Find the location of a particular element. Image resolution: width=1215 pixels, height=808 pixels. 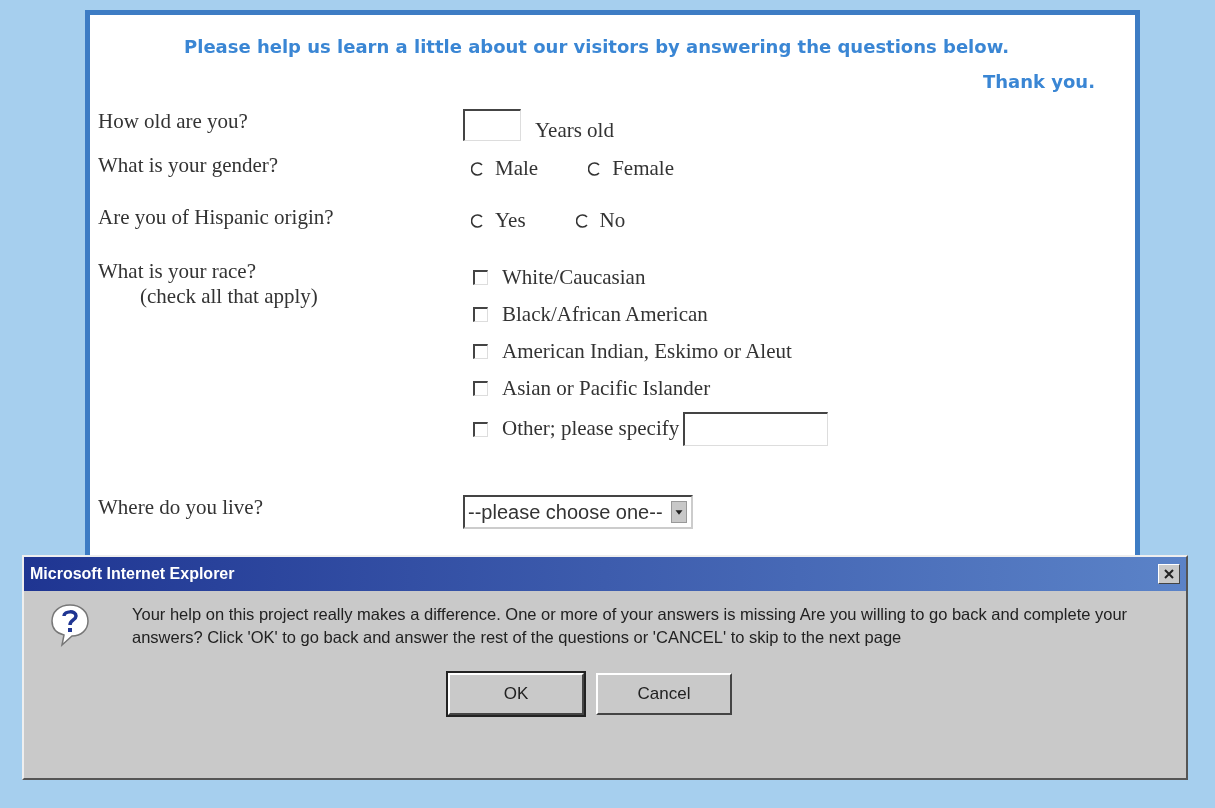

option-label: White/Caucasian is located at coordinates (574, 277).